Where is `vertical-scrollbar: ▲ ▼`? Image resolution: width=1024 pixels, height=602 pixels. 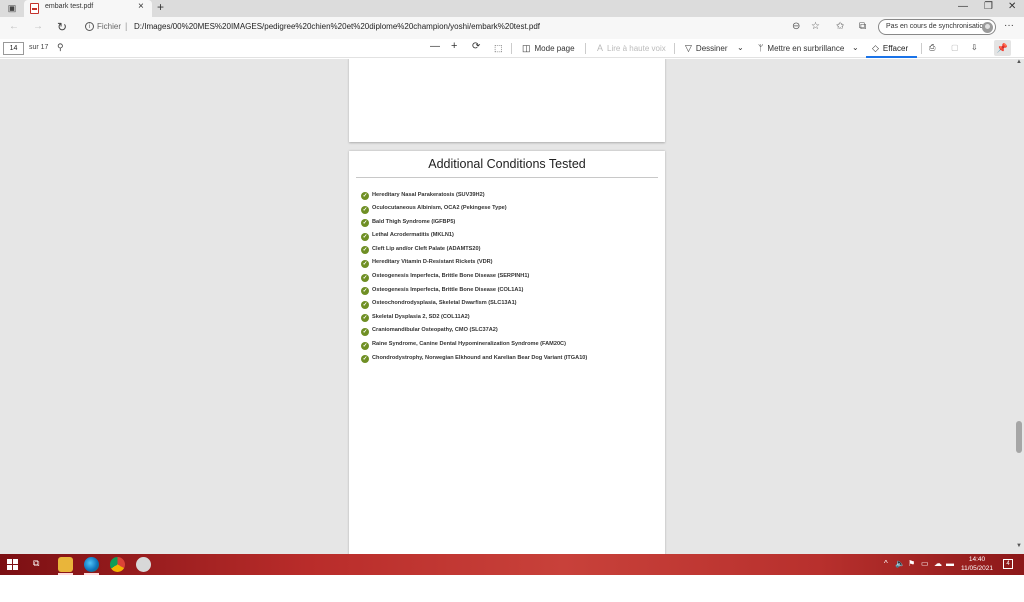
vertical-scrollbar: ▲ ▼ is located at coordinates (1019, 306).